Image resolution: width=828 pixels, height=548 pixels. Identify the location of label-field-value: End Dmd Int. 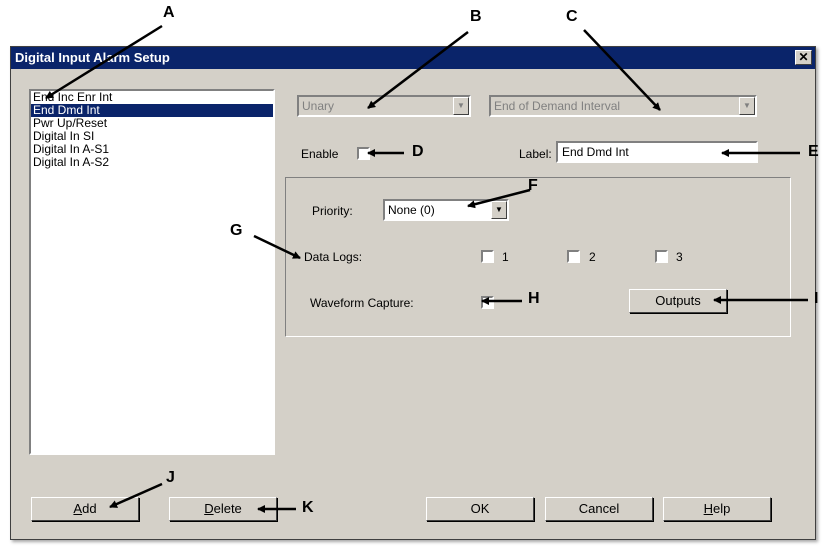
(595, 152).